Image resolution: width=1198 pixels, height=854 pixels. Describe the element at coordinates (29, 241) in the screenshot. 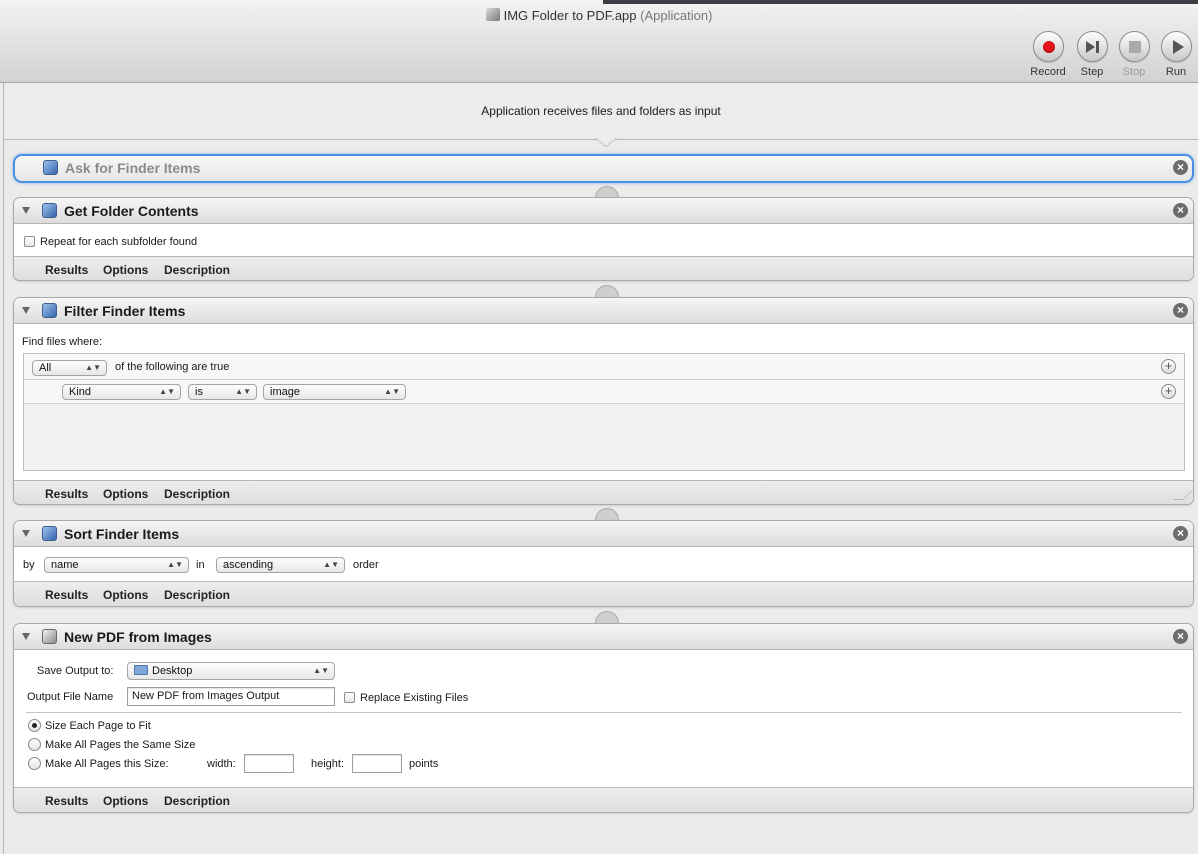

I see `repeat-subfolder-checkbox` at that location.